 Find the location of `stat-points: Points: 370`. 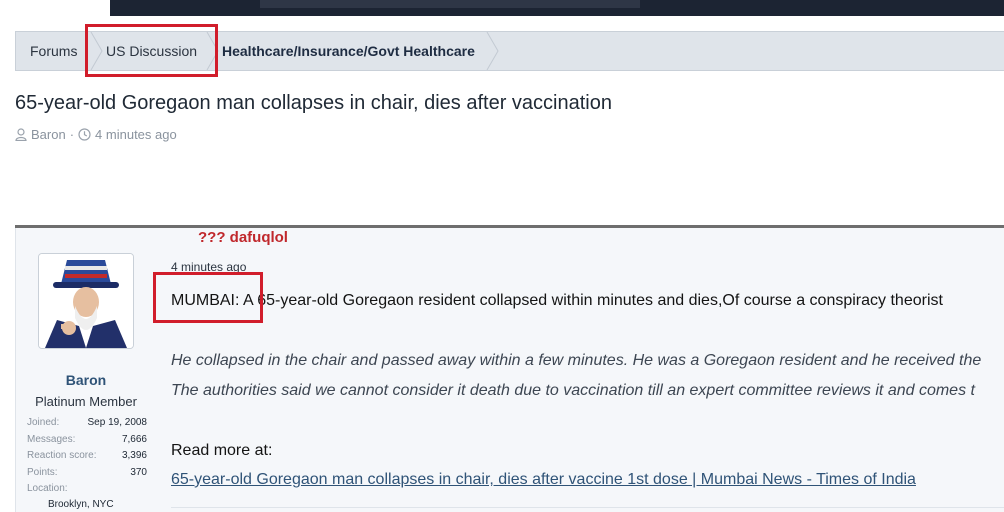

stat-points: Points: 370 is located at coordinates (87, 475).